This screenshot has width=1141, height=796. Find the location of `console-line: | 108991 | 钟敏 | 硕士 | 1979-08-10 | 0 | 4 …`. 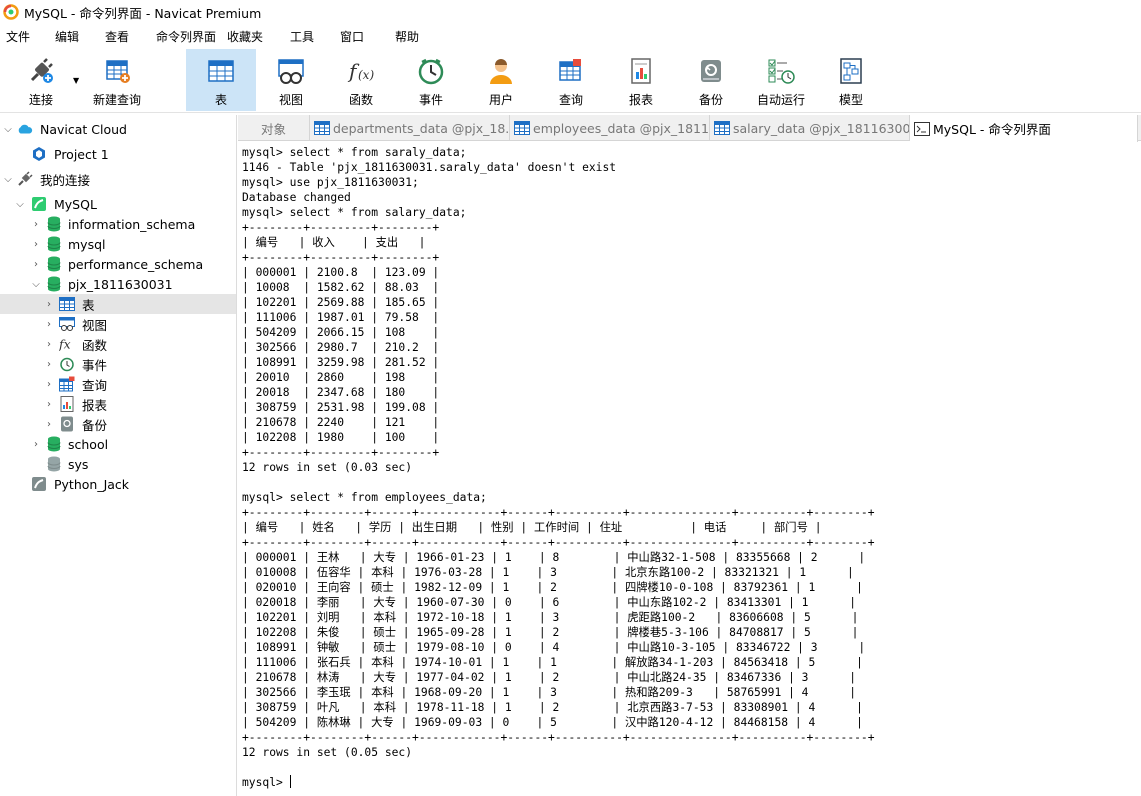

console-line: | 108991 | 钟敏 | 硕士 | 1979-08-10 | 0 | 4 … is located at coordinates (554, 647).